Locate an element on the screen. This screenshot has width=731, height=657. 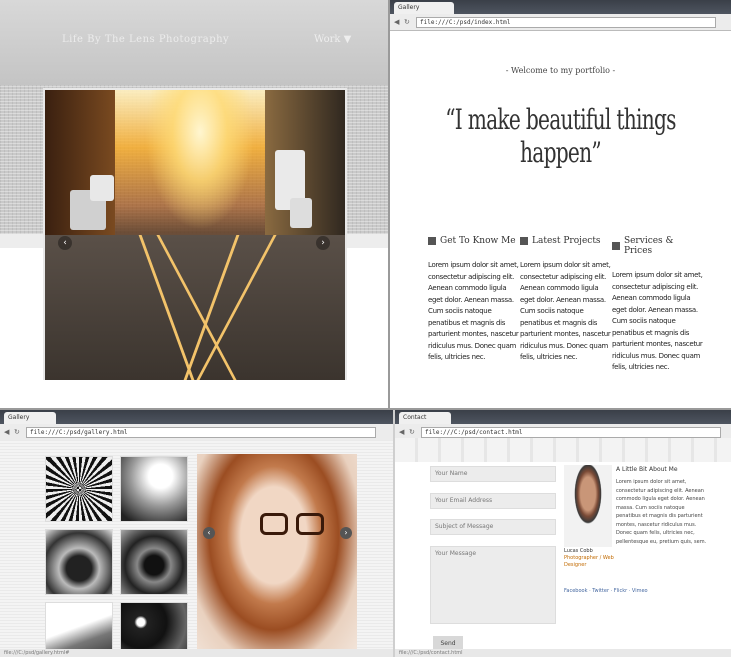
glasses-graphic is located at coordinates (295, 524).